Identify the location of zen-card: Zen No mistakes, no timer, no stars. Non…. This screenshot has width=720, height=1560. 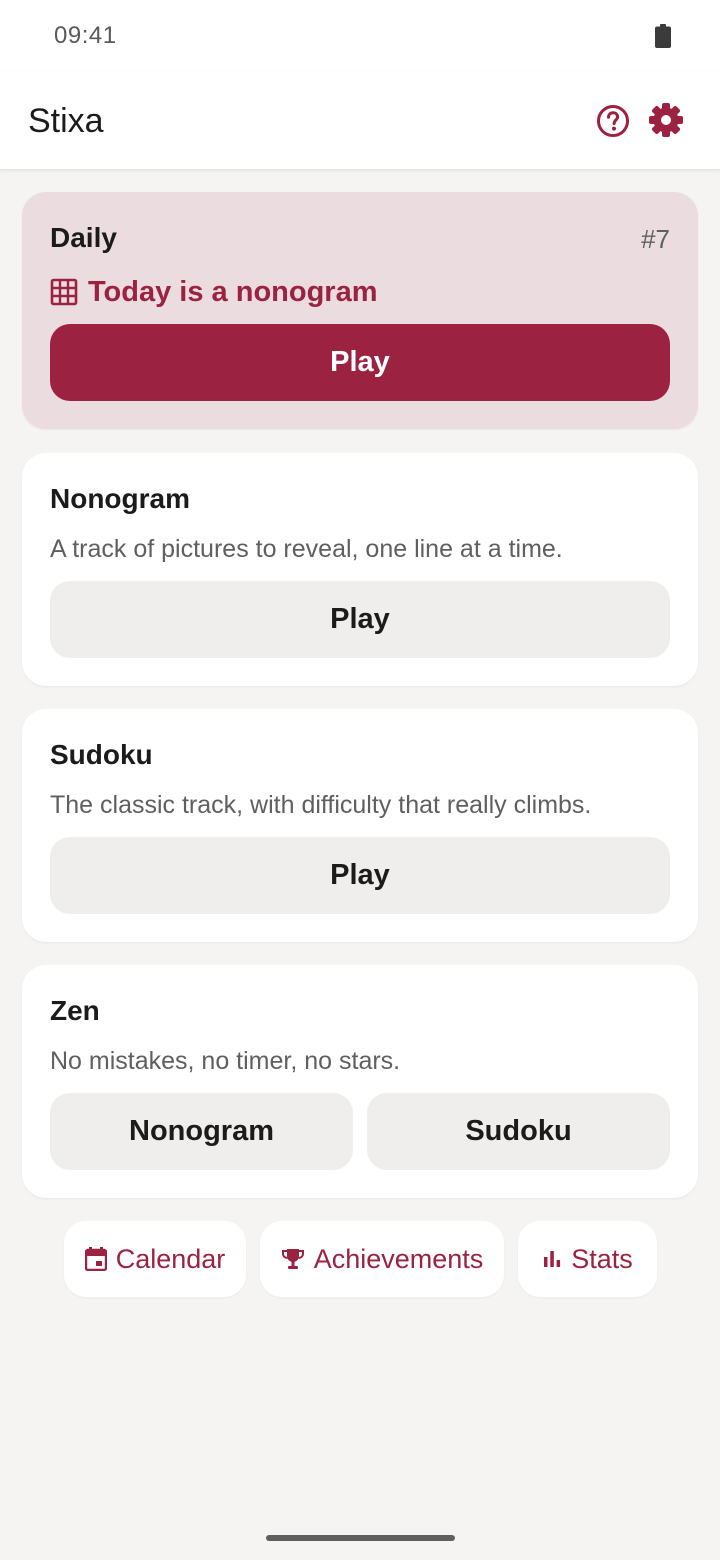
(360, 1081).